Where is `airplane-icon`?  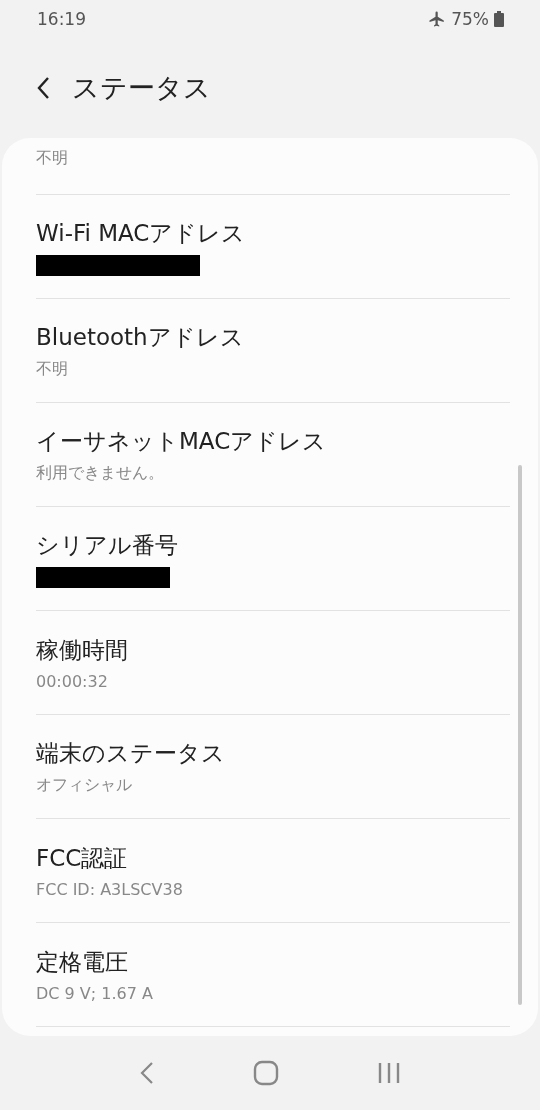
airplane-icon is located at coordinates (437, 19).